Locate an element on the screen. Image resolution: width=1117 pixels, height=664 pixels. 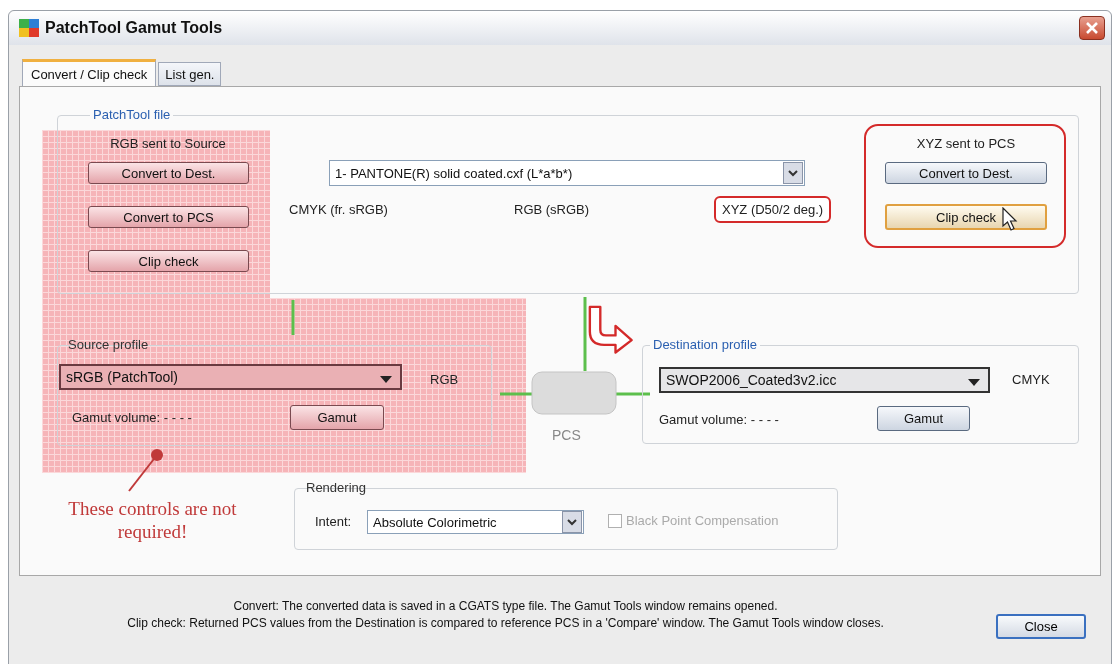
color-space-label: RGB (sRGB) is located at coordinates (552, 209).